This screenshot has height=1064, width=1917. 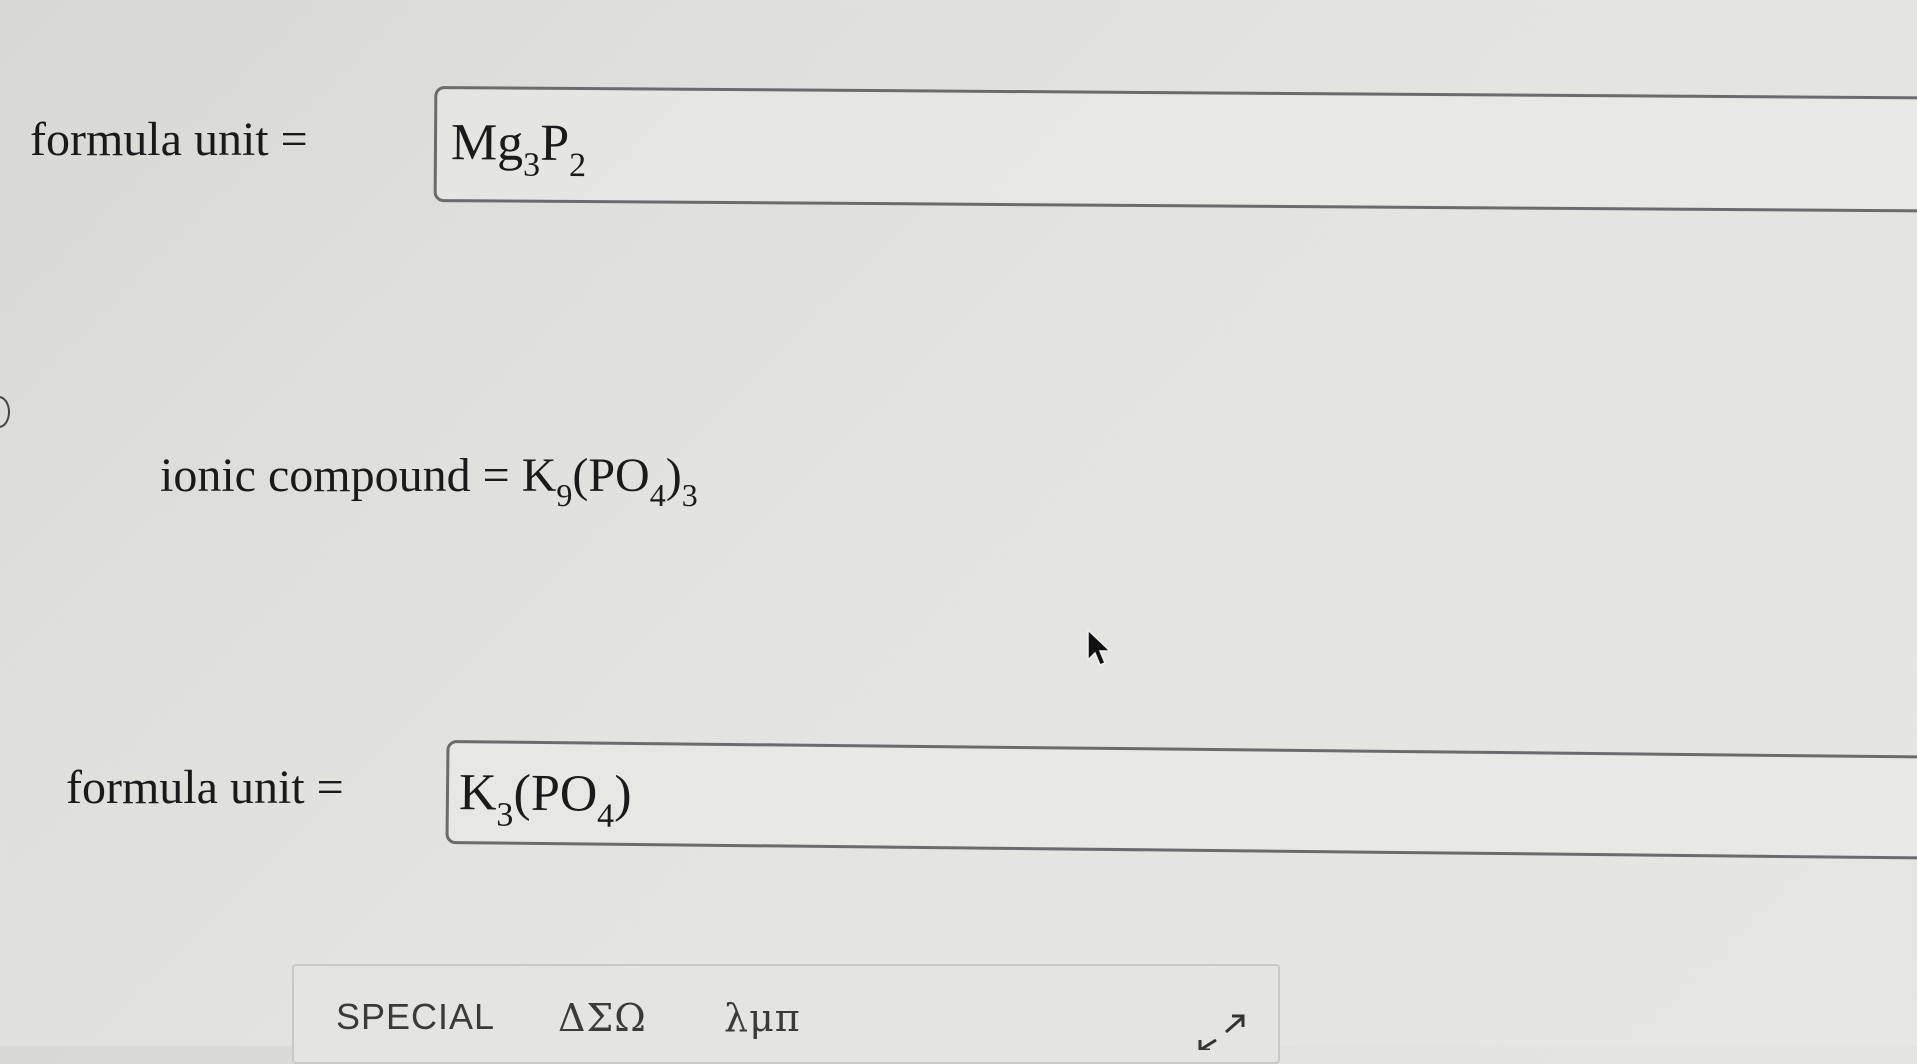 What do you see at coordinates (1222, 1032) in the screenshot?
I see `expand-arrow-icon` at bounding box center [1222, 1032].